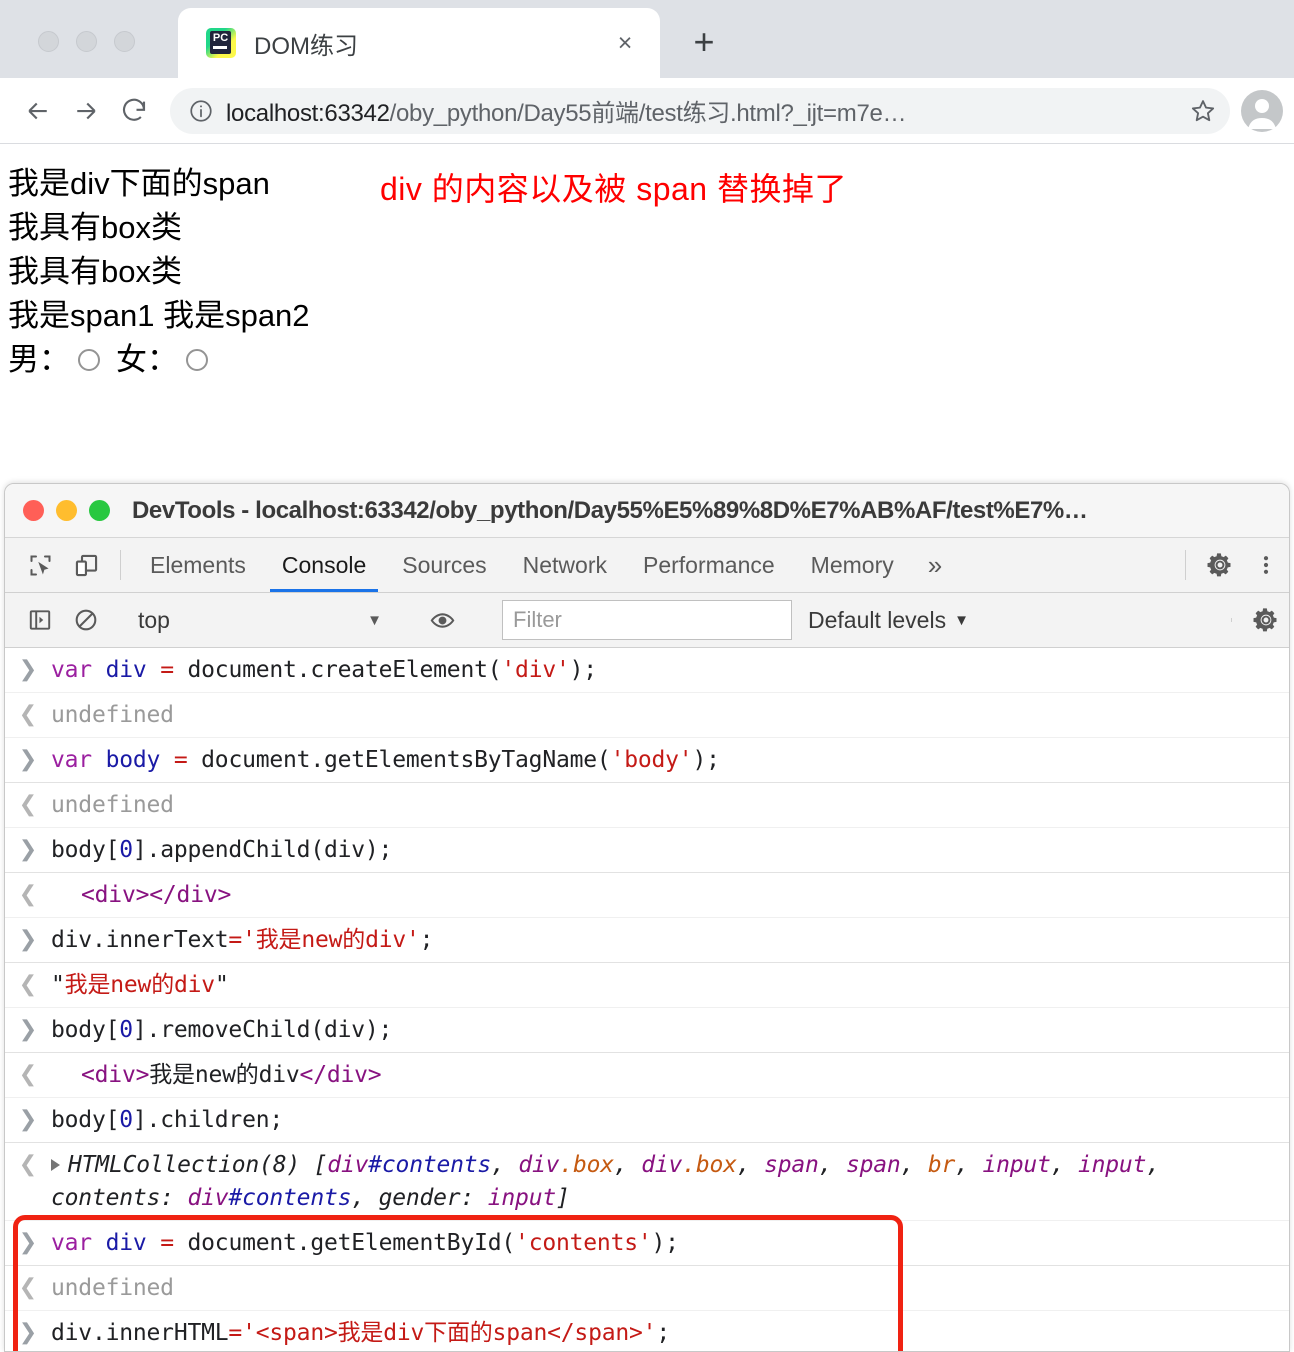 The width and height of the screenshot is (1294, 1352). Describe the element at coordinates (28, 1164) in the screenshot. I see `output-marker-icon: ❮` at that location.